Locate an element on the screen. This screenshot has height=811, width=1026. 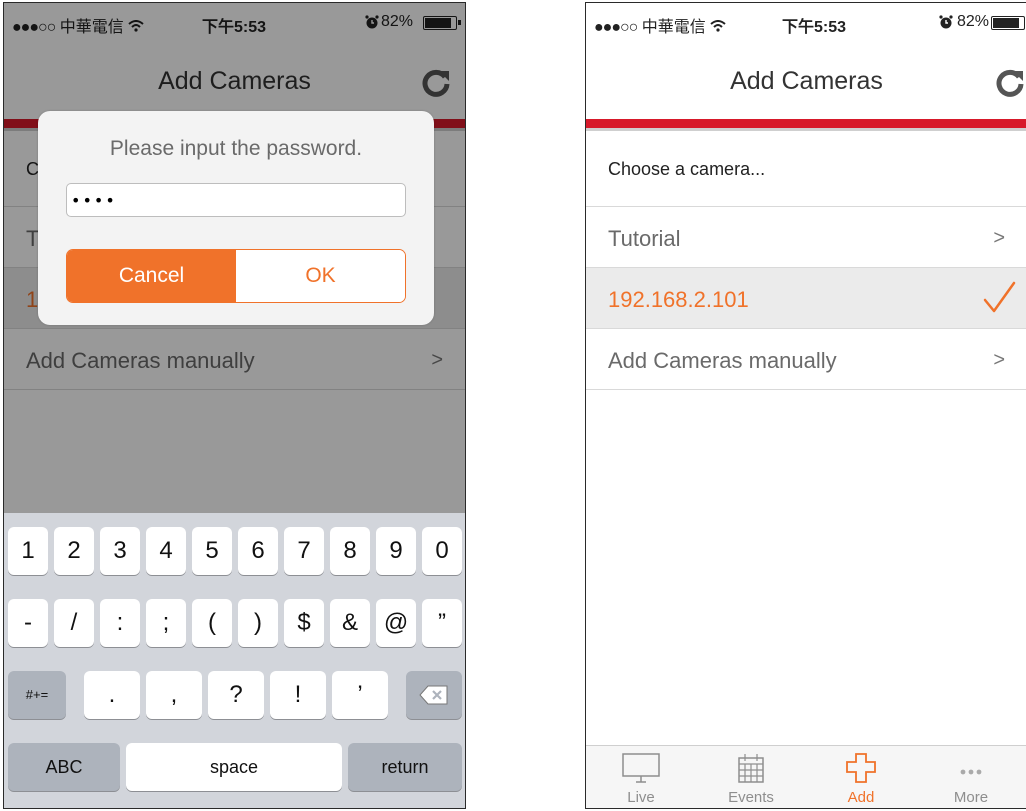
tab-more: More is located at coordinates (971, 777).